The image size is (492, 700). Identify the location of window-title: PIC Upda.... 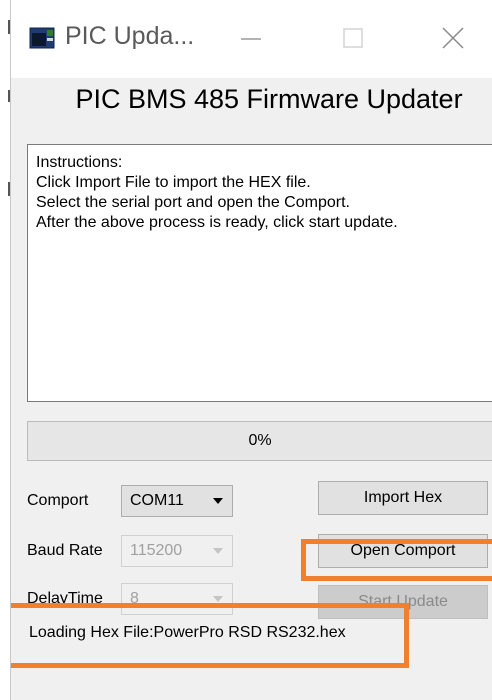
(130, 36).